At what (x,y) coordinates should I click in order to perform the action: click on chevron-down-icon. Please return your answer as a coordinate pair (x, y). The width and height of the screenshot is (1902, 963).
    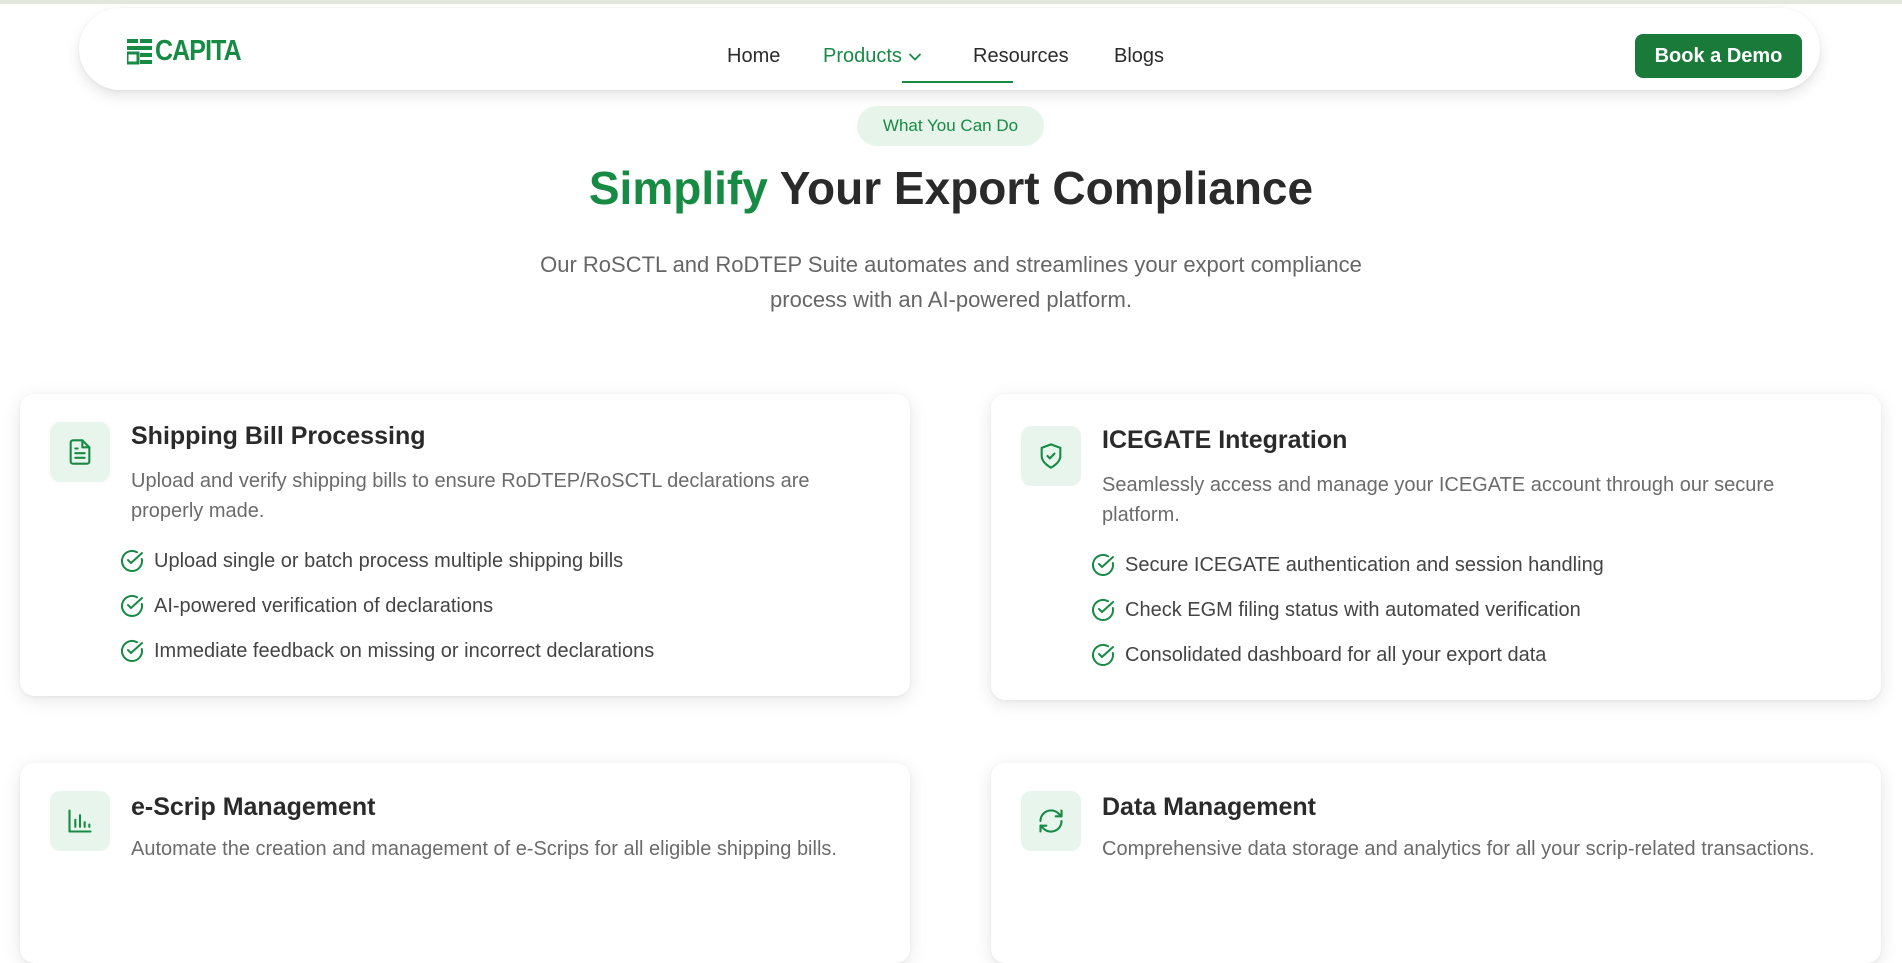
    Looking at the image, I should click on (915, 57).